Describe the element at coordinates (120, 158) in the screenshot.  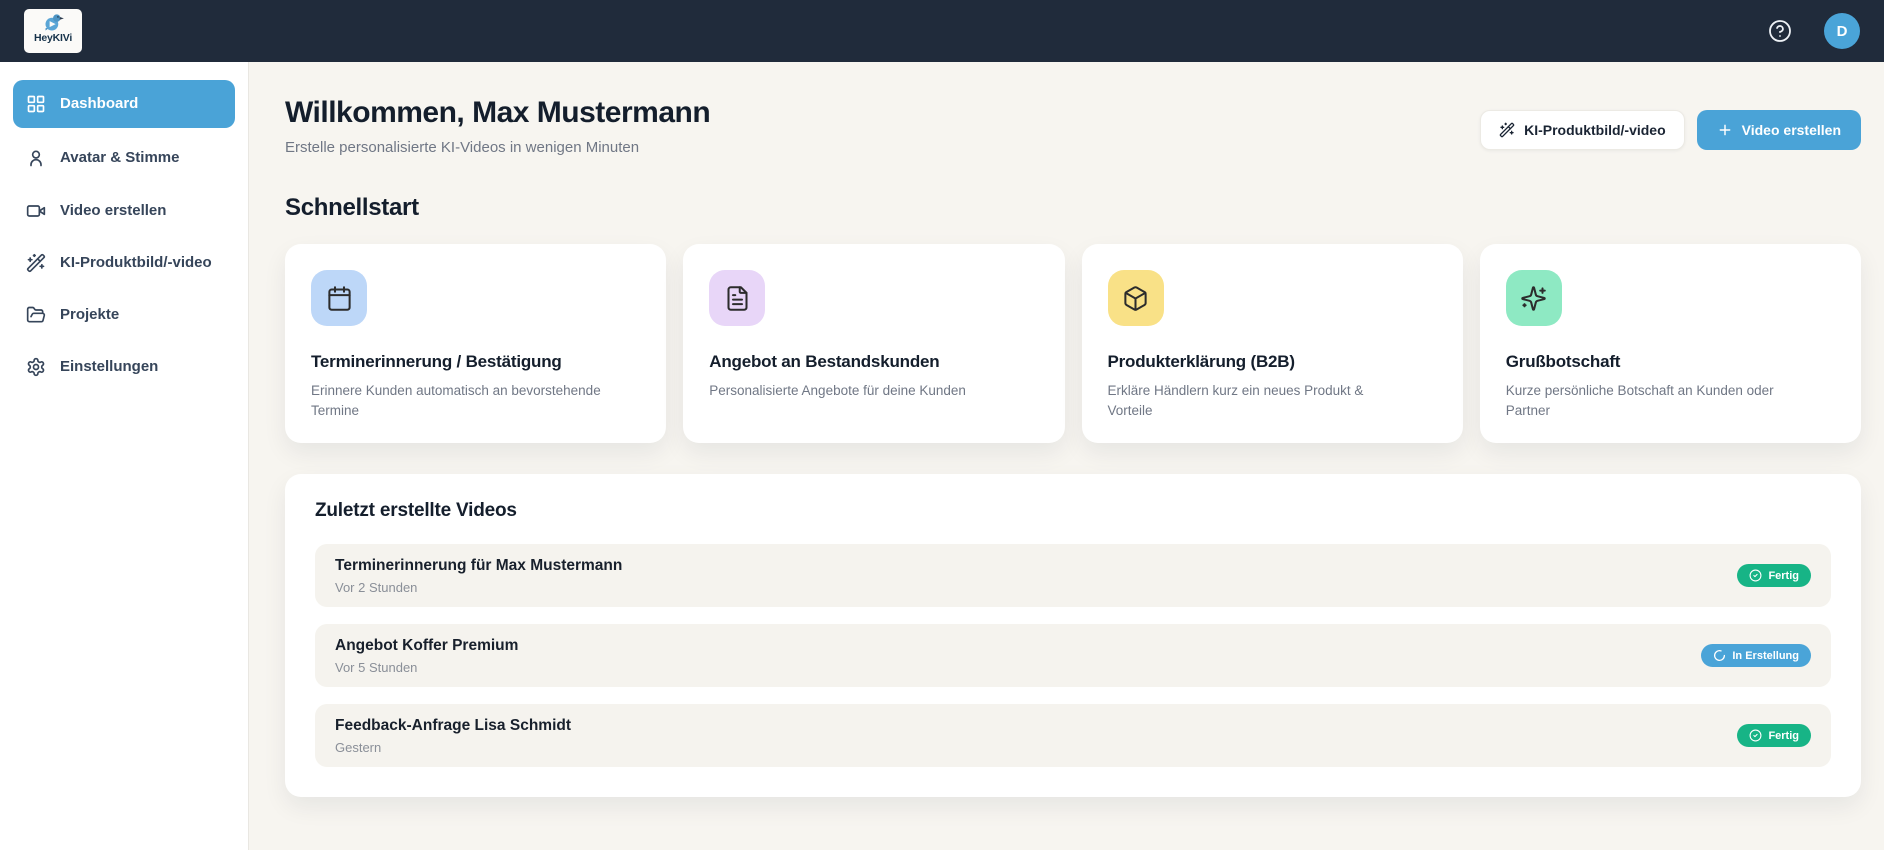
I see `sidebar-item-label: Avatar & Stimme` at that location.